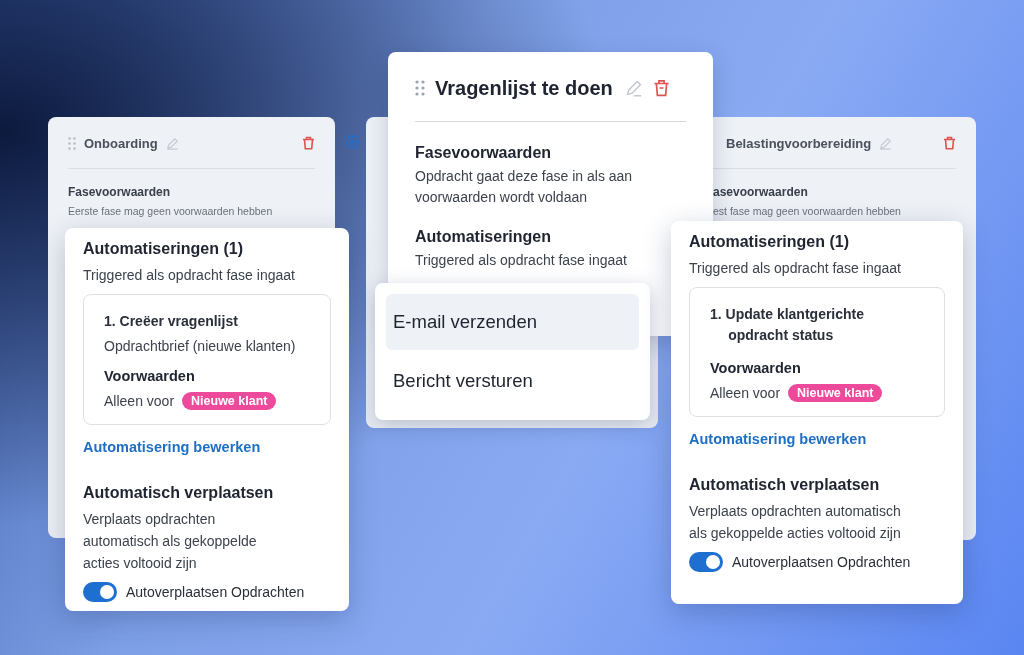 The width and height of the screenshot is (1024, 655). I want to click on section-text: Triggered als opdracht fase ingaat, so click(521, 260).